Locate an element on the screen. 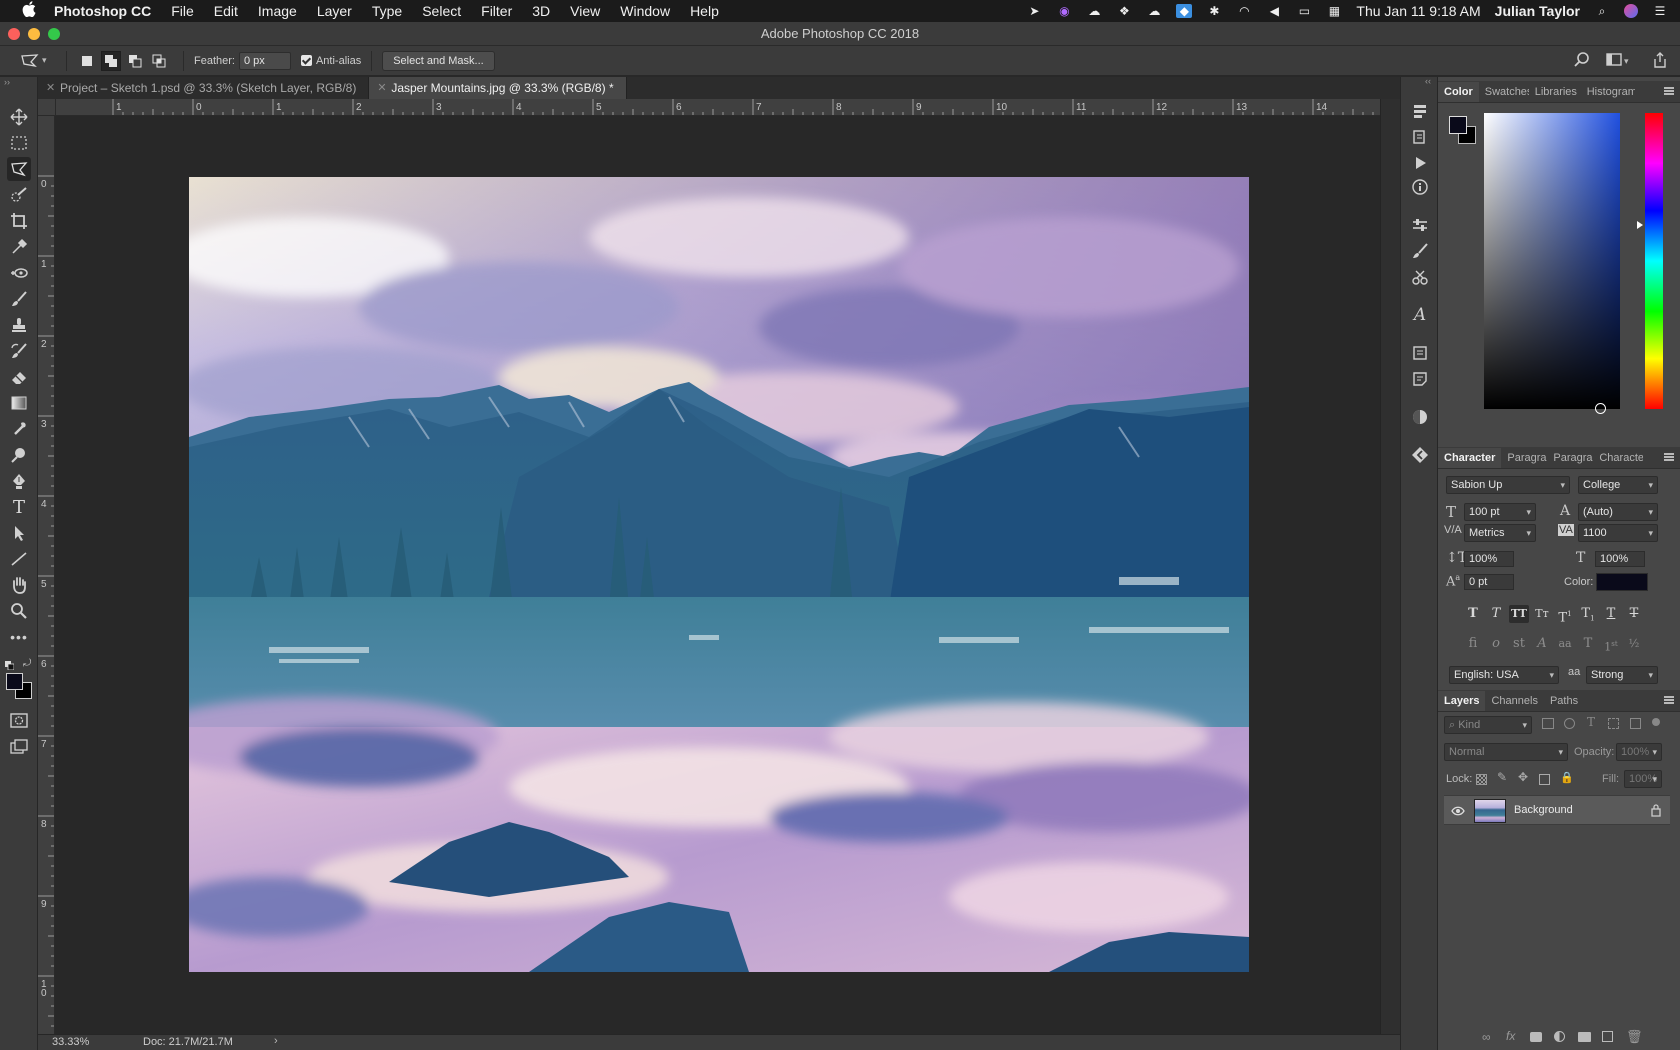  contextual-alternates-button: o is located at coordinates (1496, 644).